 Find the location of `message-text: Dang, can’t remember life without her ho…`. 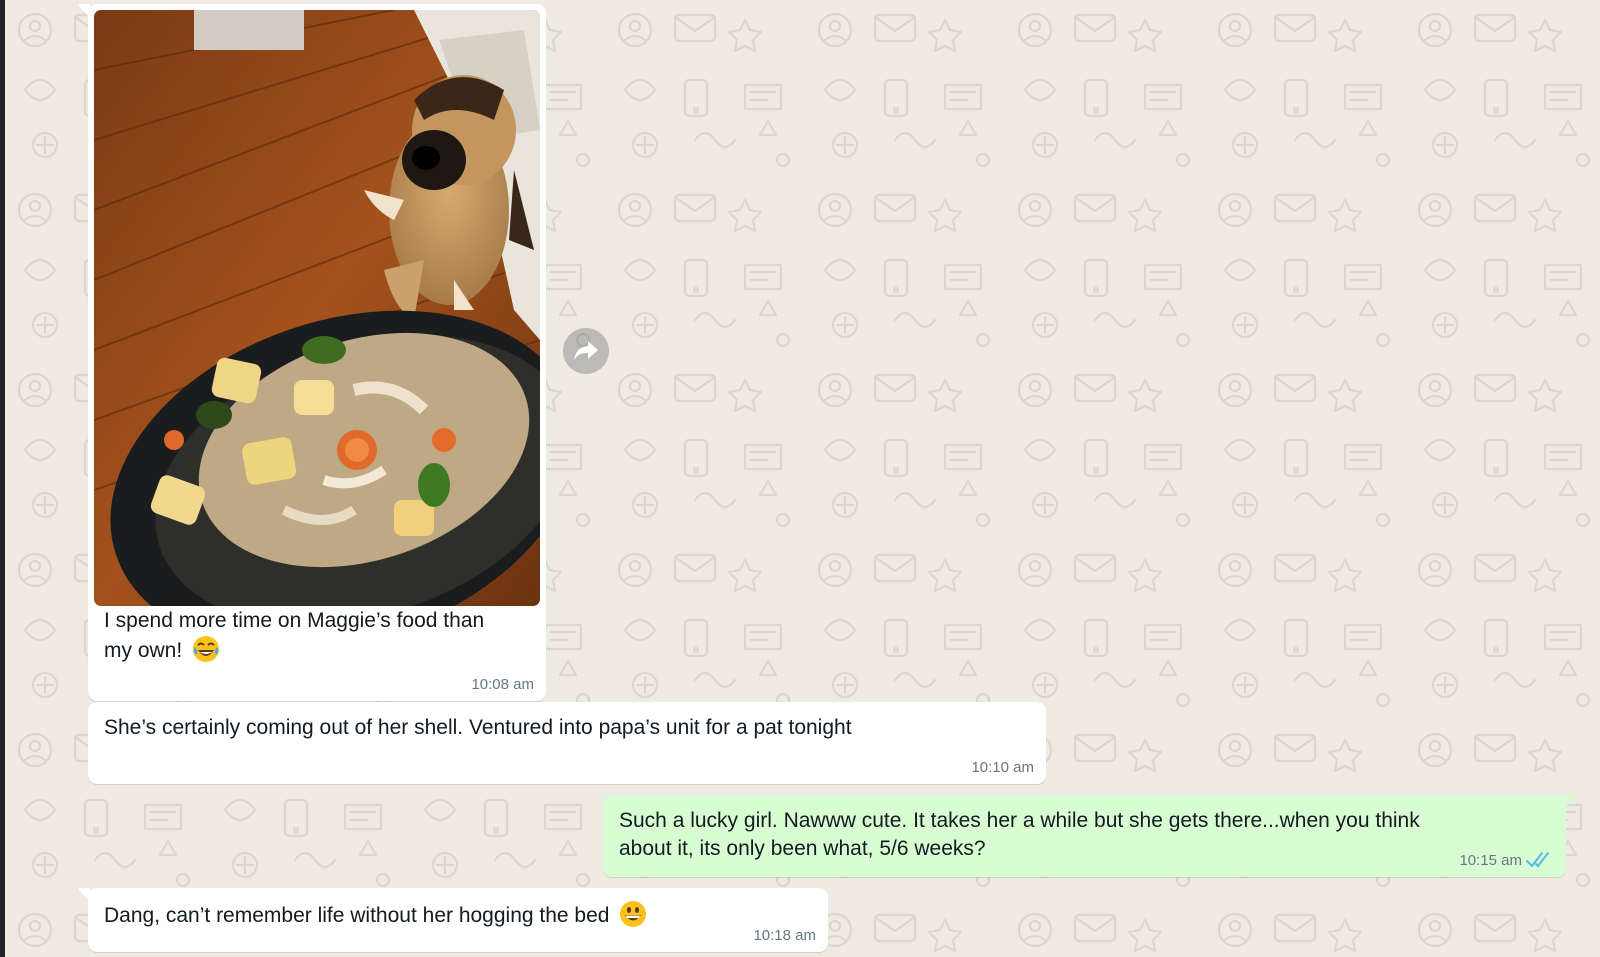

message-text: Dang, can’t remember life without her ho… is located at coordinates (458, 918).